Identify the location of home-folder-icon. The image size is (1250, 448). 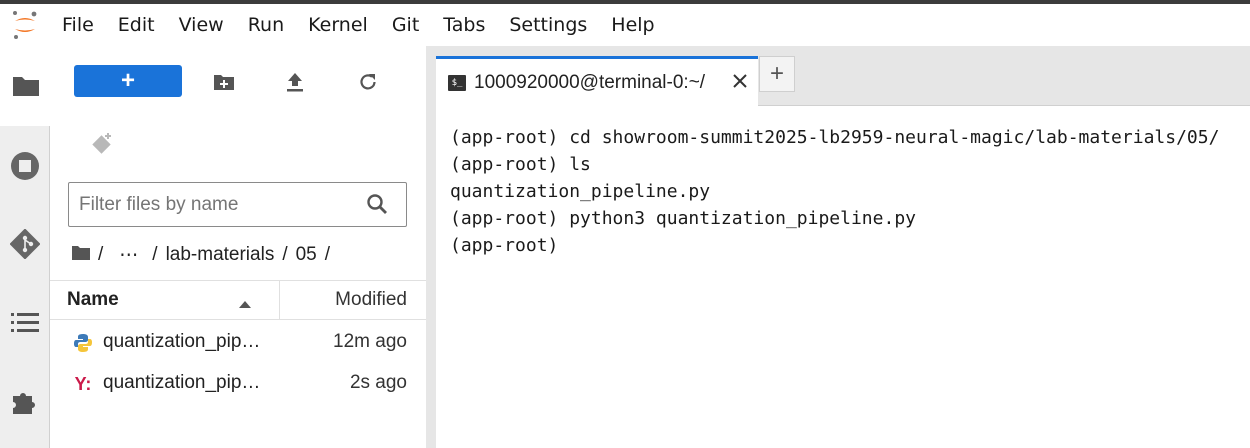
(81, 255).